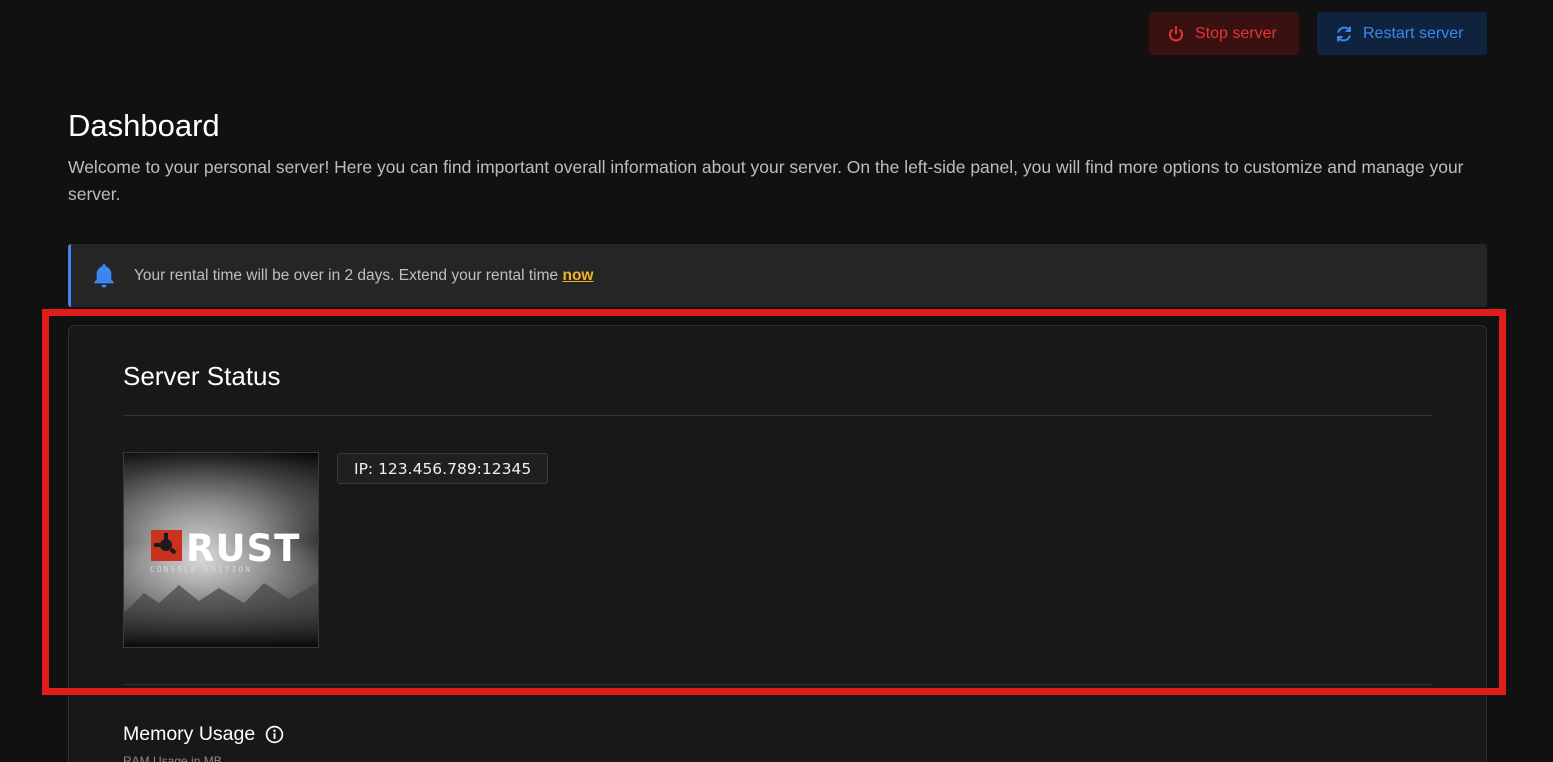  I want to click on restart-server-button: Restart server, so click(1402, 33).